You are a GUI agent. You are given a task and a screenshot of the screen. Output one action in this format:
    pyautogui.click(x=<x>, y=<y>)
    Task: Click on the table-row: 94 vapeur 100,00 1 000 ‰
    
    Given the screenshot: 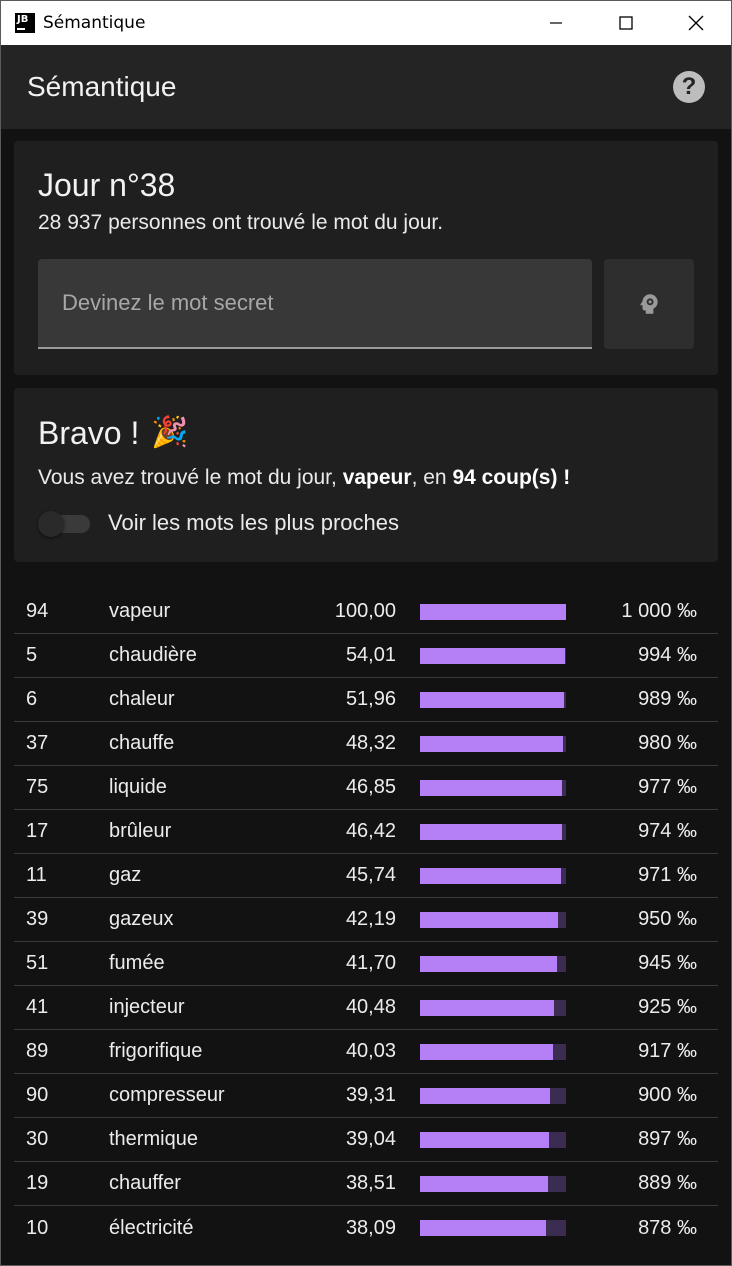 What is the action you would take?
    pyautogui.click(x=366, y=612)
    